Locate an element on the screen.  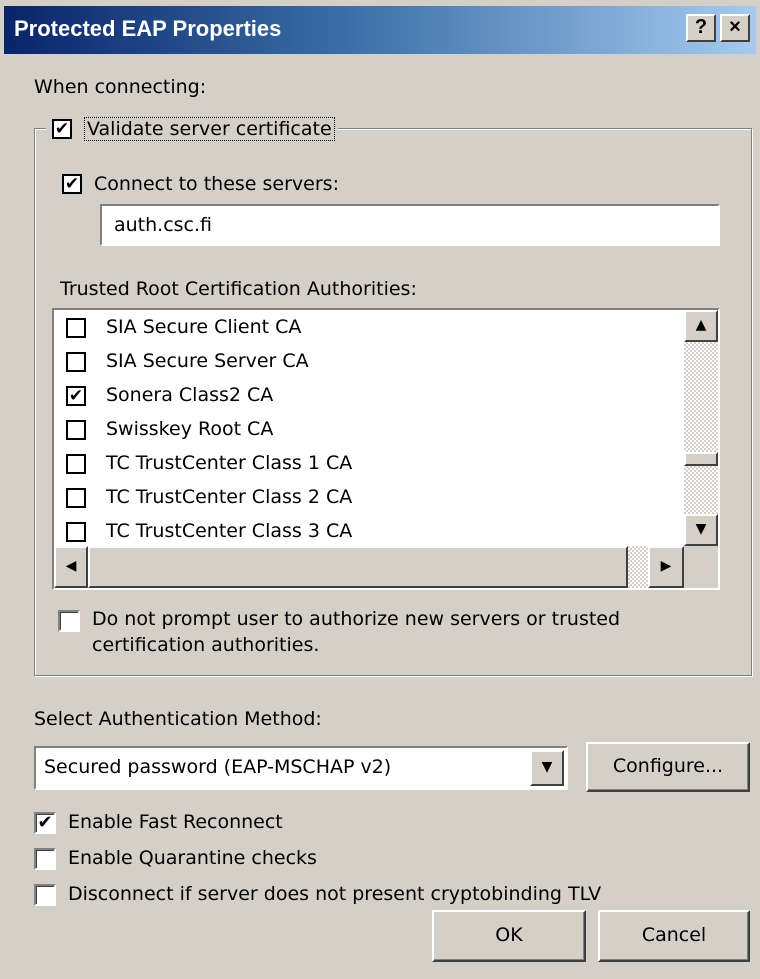
close-button: × is located at coordinates (735, 28).